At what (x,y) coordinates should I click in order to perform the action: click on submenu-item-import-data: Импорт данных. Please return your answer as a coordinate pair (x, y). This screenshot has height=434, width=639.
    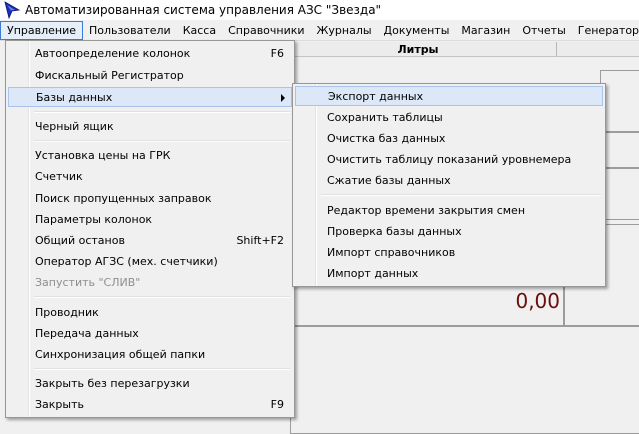
    Looking at the image, I should click on (449, 273).